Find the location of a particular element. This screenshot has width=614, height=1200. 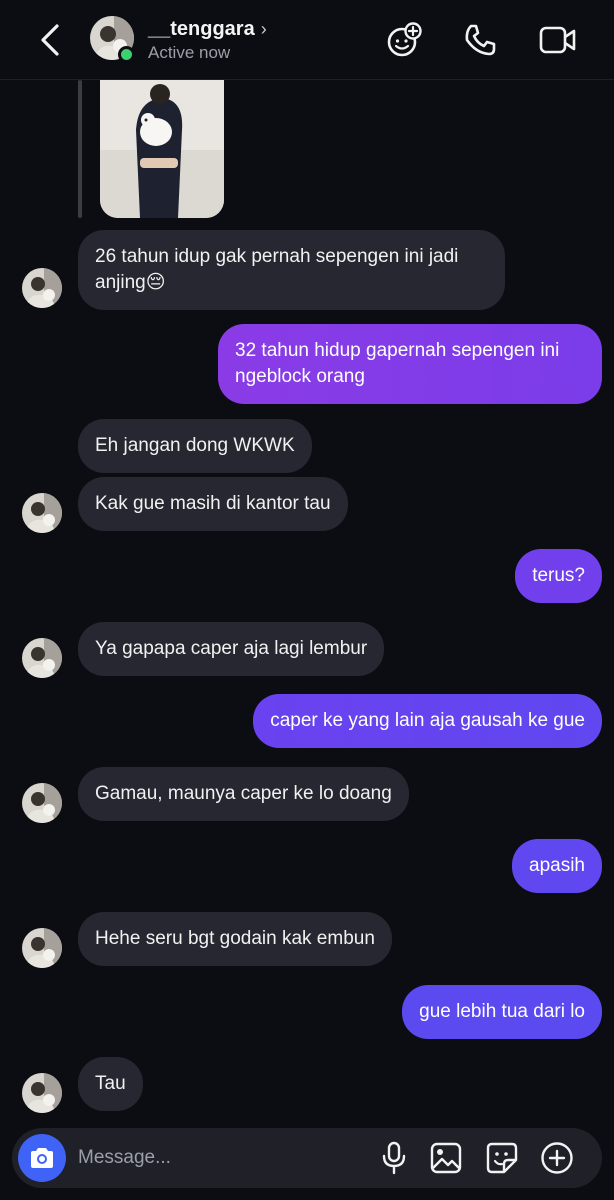

message-input is located at coordinates (223, 1158).